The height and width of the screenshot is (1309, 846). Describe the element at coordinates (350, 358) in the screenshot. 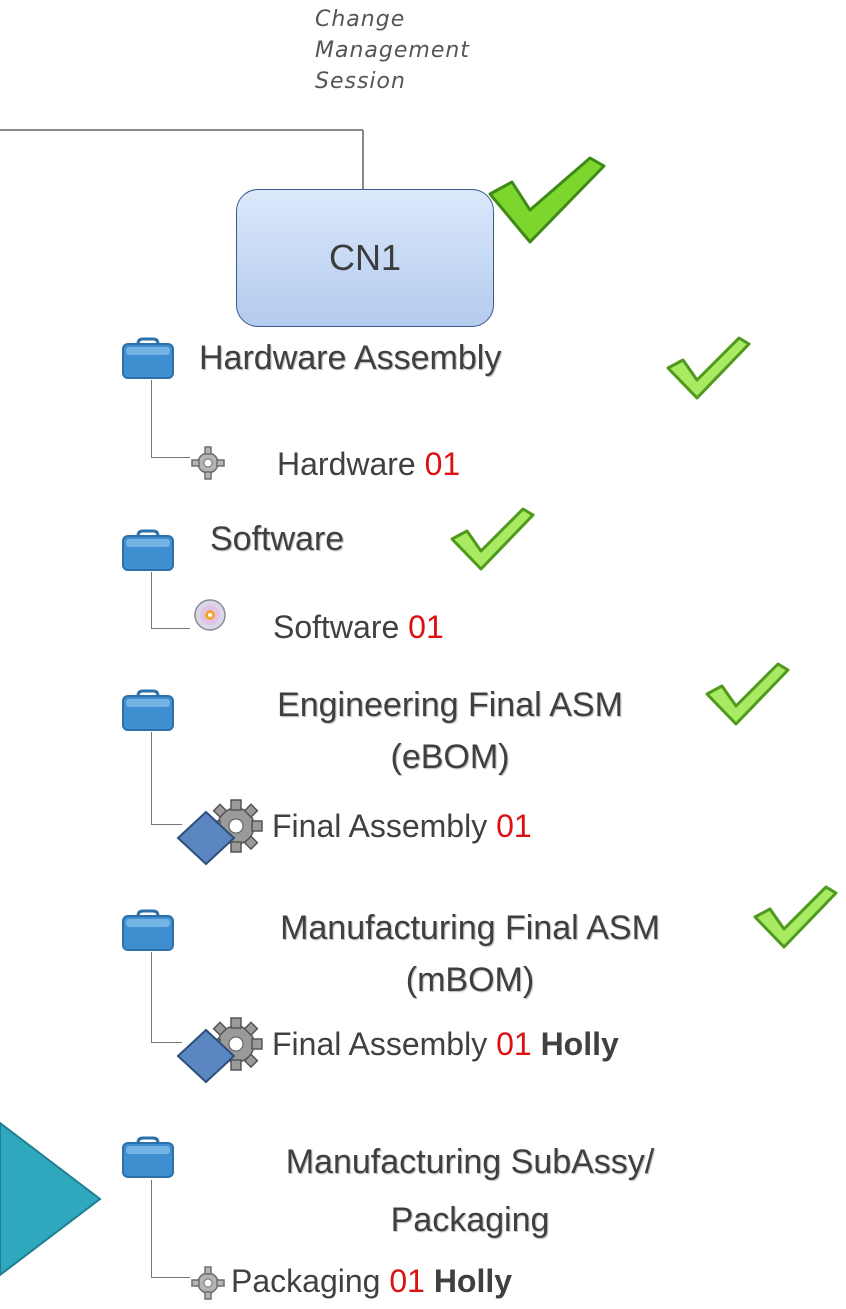

I see `group-heading-line: Hardware Assembly` at that location.